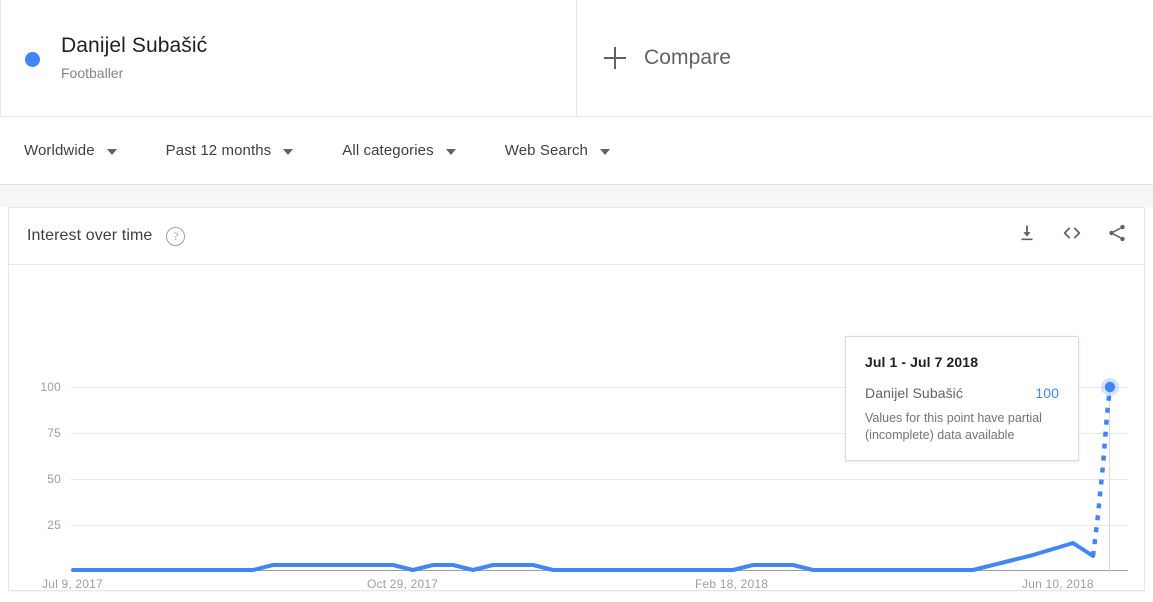  Describe the element at coordinates (388, 150) in the screenshot. I see `filter-category-label: All categories` at that location.